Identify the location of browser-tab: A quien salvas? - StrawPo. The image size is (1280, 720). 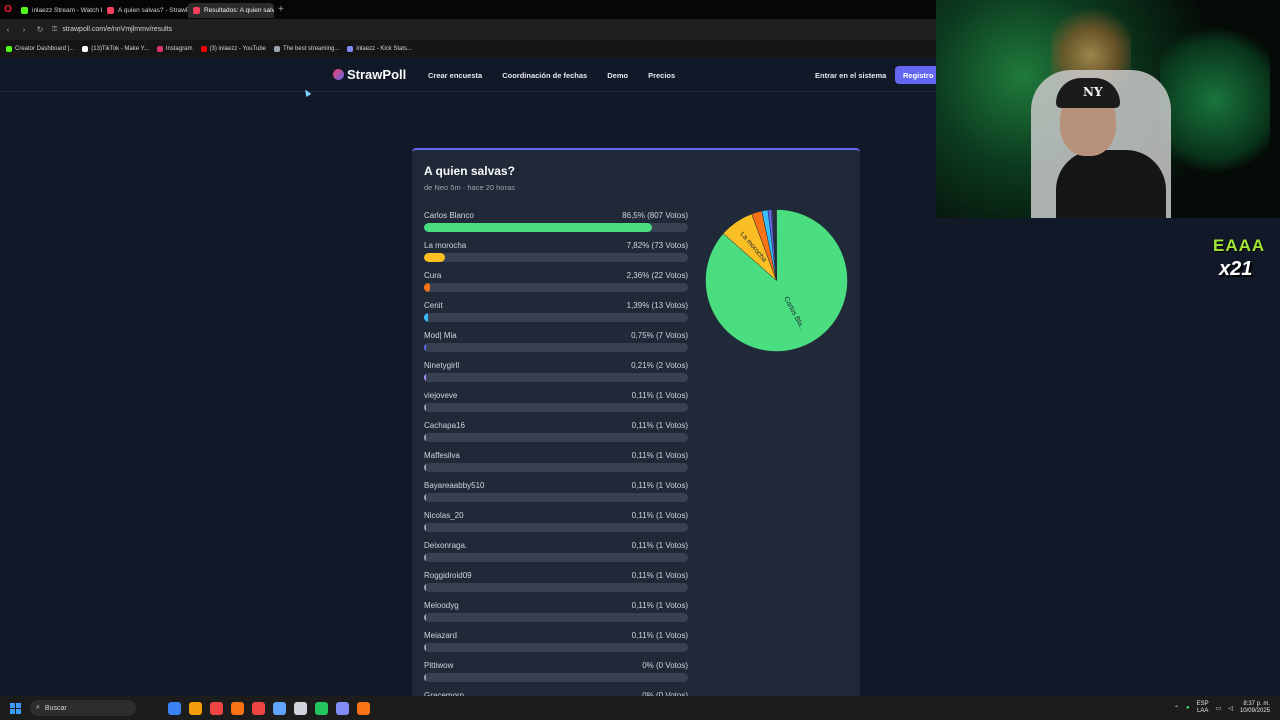
(145, 10).